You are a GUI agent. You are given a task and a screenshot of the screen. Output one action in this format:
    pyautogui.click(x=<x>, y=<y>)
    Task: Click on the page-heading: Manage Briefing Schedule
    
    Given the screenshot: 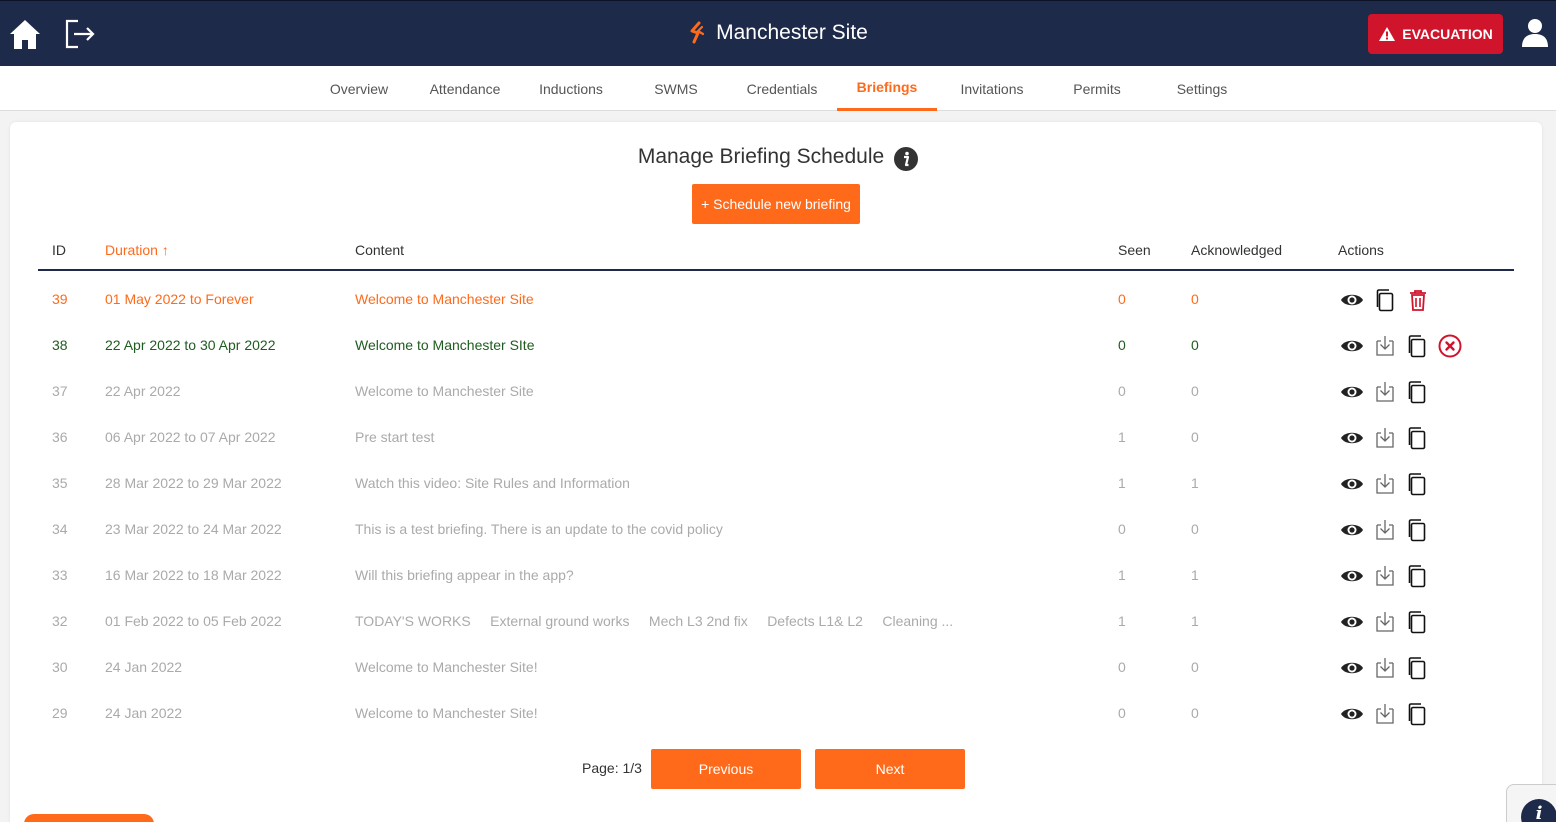 What is the action you would take?
    pyautogui.click(x=778, y=157)
    